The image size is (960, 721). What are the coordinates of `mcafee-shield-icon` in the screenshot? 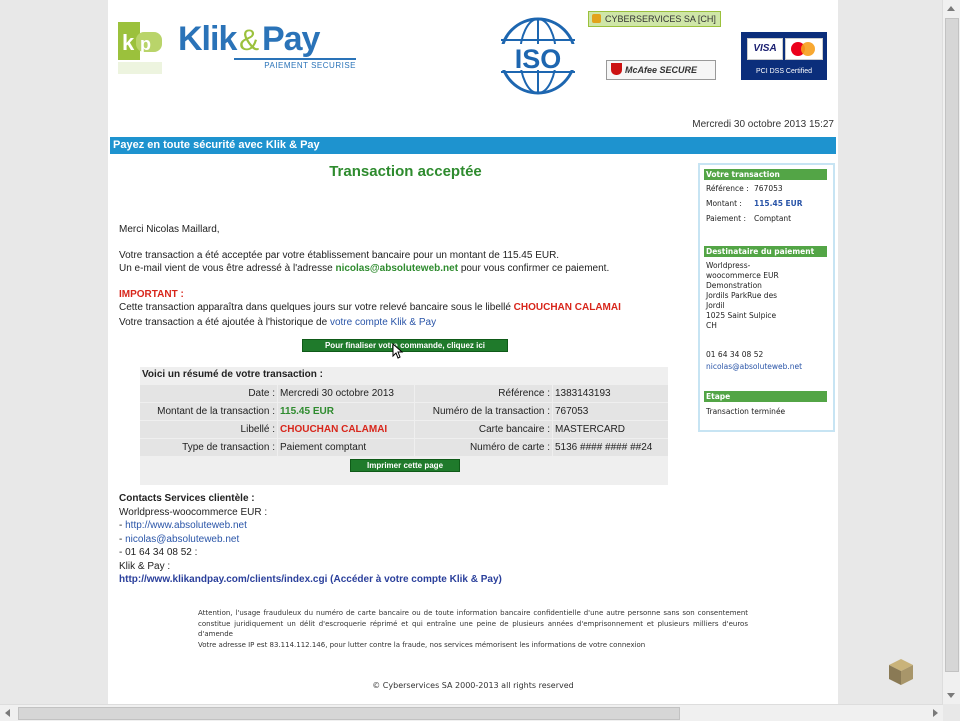 It's located at (616, 69).